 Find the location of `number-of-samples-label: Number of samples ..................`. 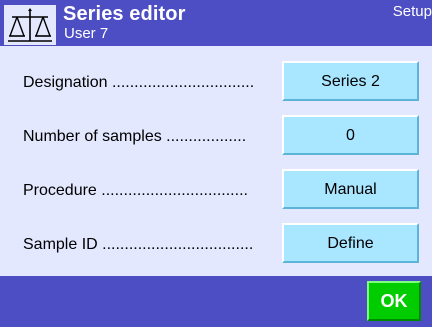

number-of-samples-label: Number of samples .................. is located at coordinates (135, 136).